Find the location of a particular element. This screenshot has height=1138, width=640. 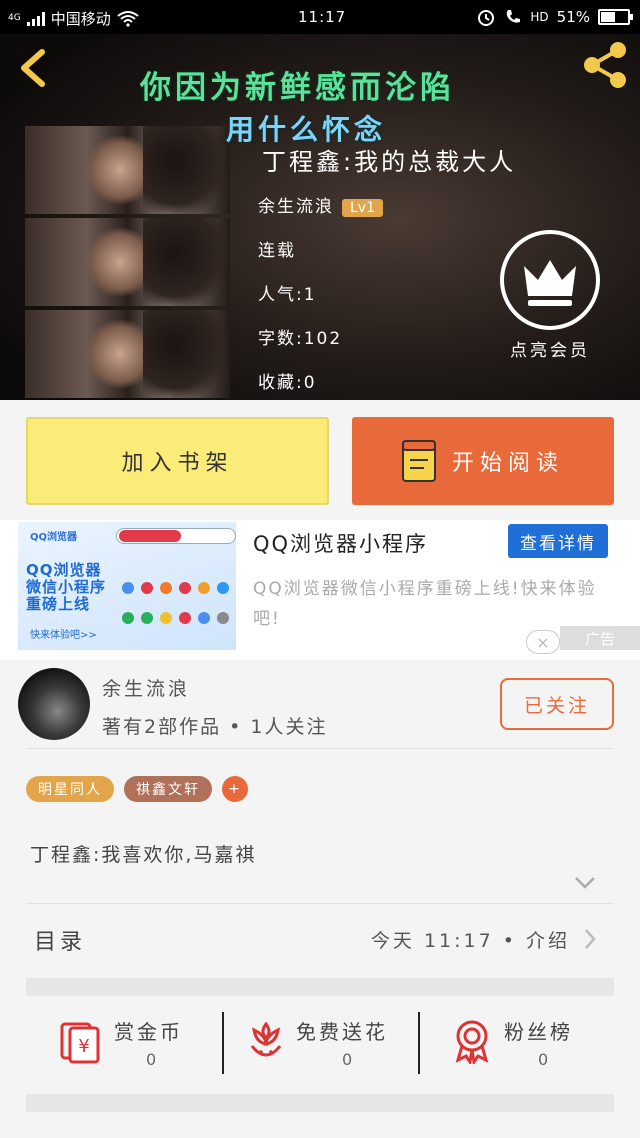

author-card: 余生流浪 著有2部作品 • 1人关注 已关注 is located at coordinates (320, 704).